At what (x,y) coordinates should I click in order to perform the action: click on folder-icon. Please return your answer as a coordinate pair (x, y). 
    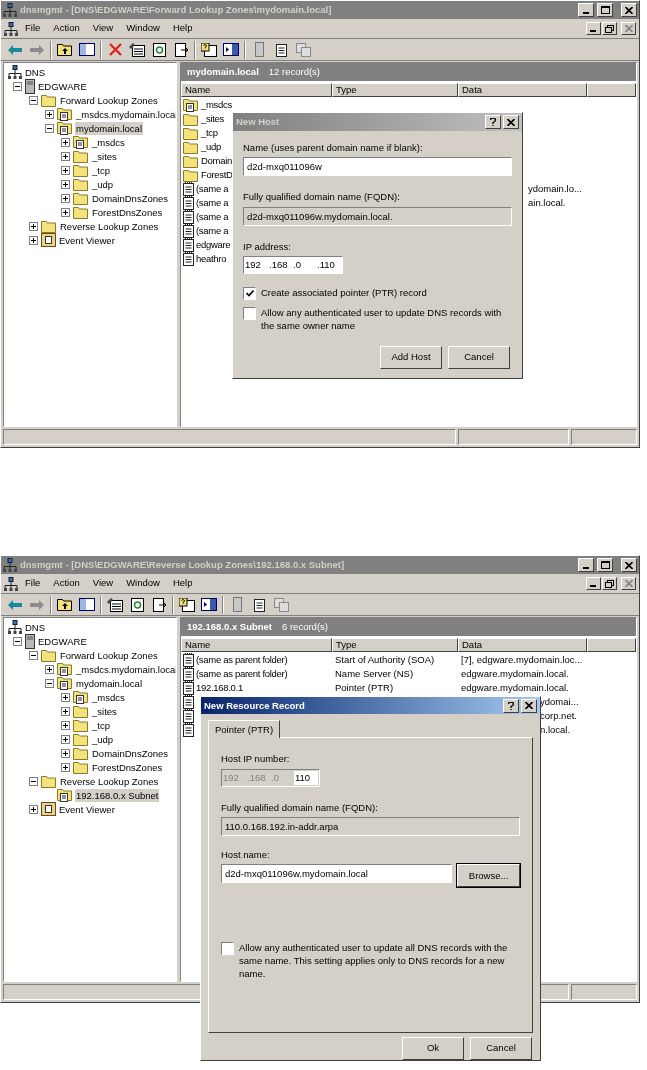
    Looking at the image, I should click on (81, 212).